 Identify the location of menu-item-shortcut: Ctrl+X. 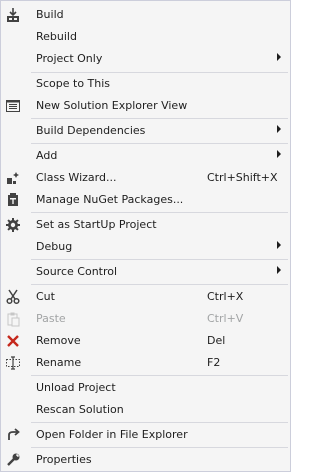
(225, 296).